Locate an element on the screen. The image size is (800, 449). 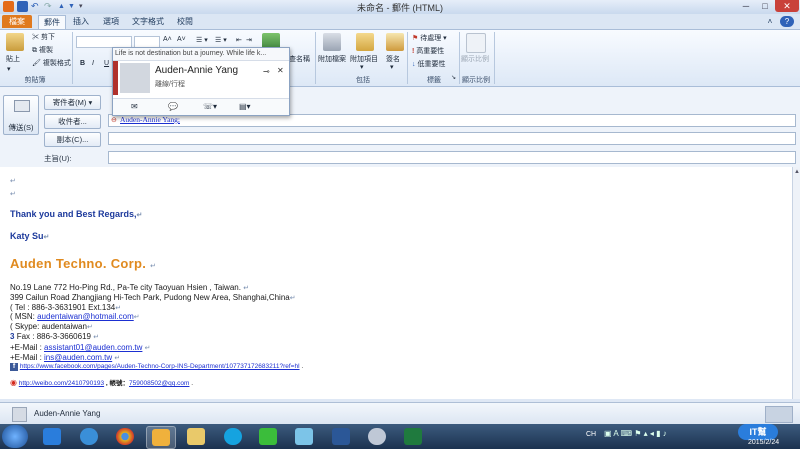
taskbar-skype is located at coordinates (233, 436).